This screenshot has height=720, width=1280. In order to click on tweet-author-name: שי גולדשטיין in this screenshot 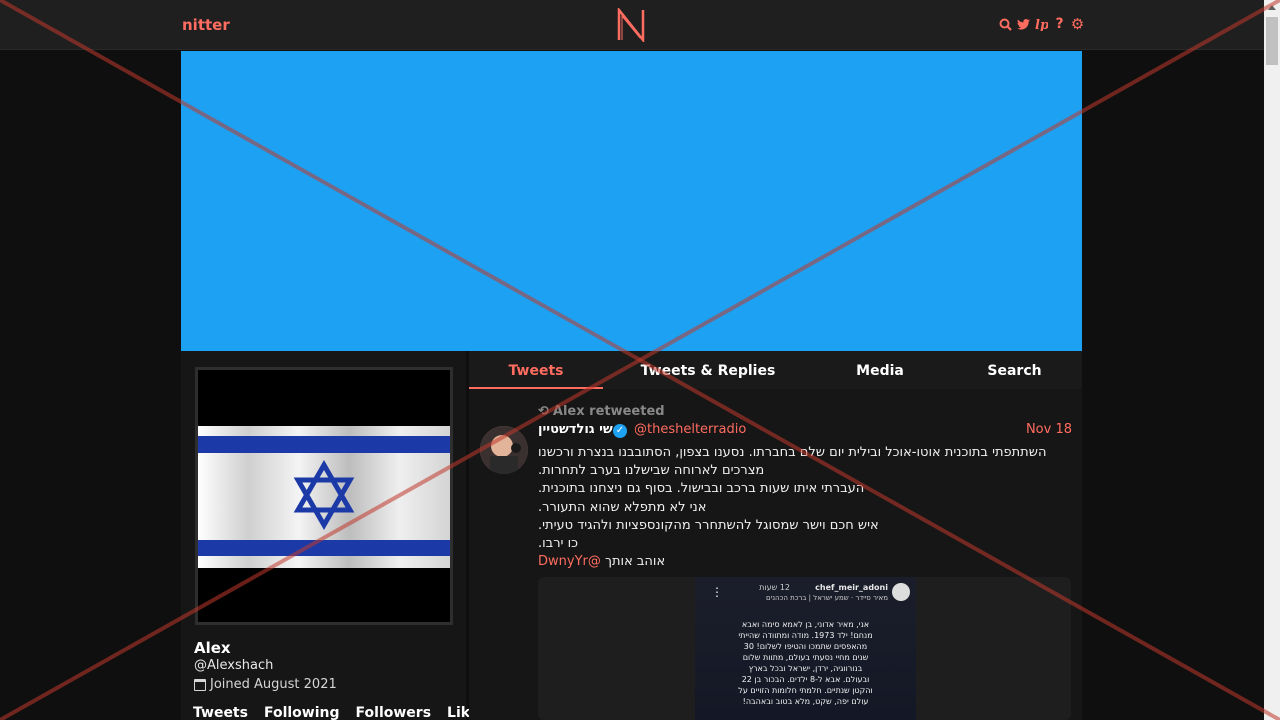, I will do `click(575, 429)`.